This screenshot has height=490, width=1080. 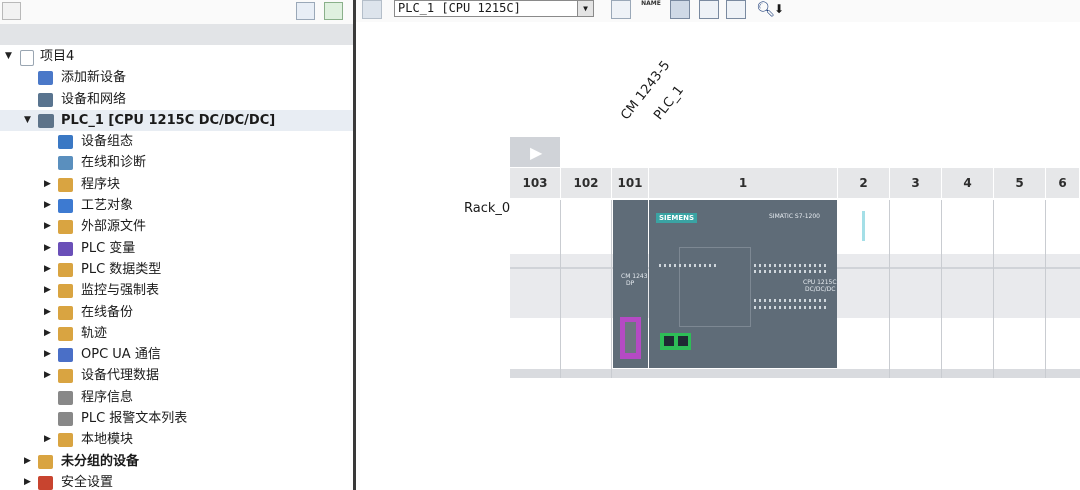 I want to click on expand-rack-button: ▶, so click(x=535, y=152).